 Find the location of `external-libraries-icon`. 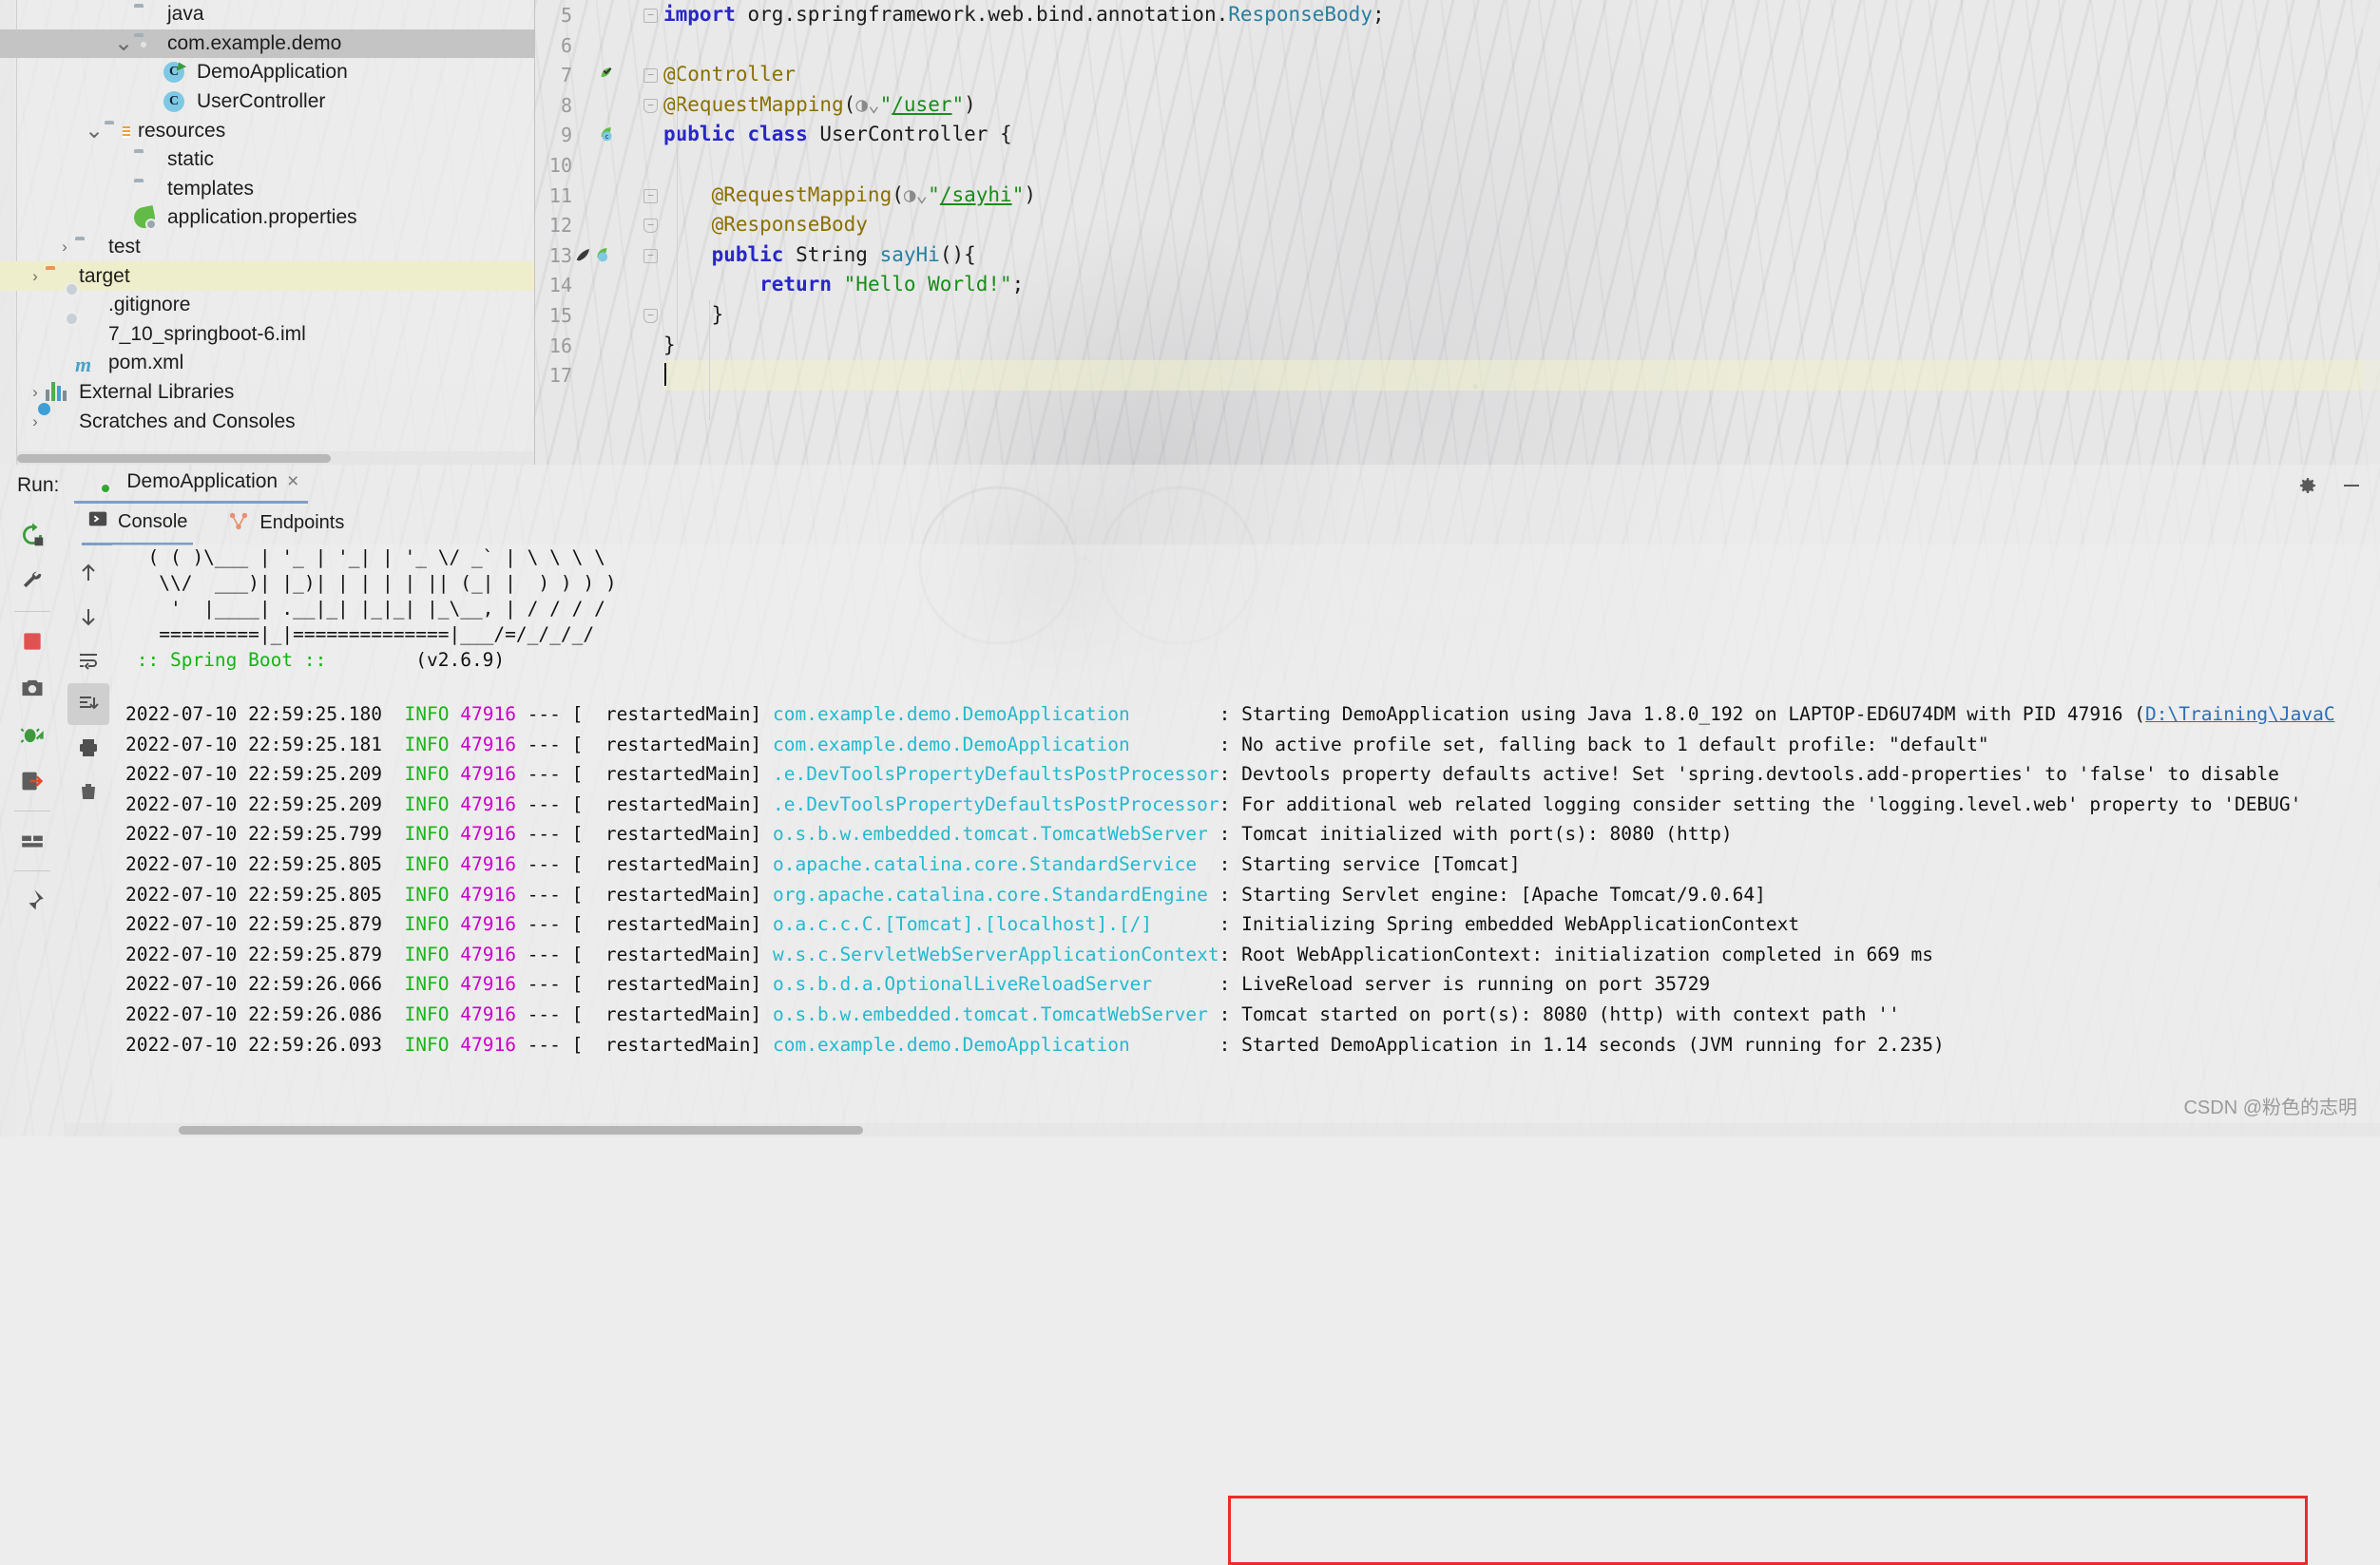

external-libraries-icon is located at coordinates (58, 393).